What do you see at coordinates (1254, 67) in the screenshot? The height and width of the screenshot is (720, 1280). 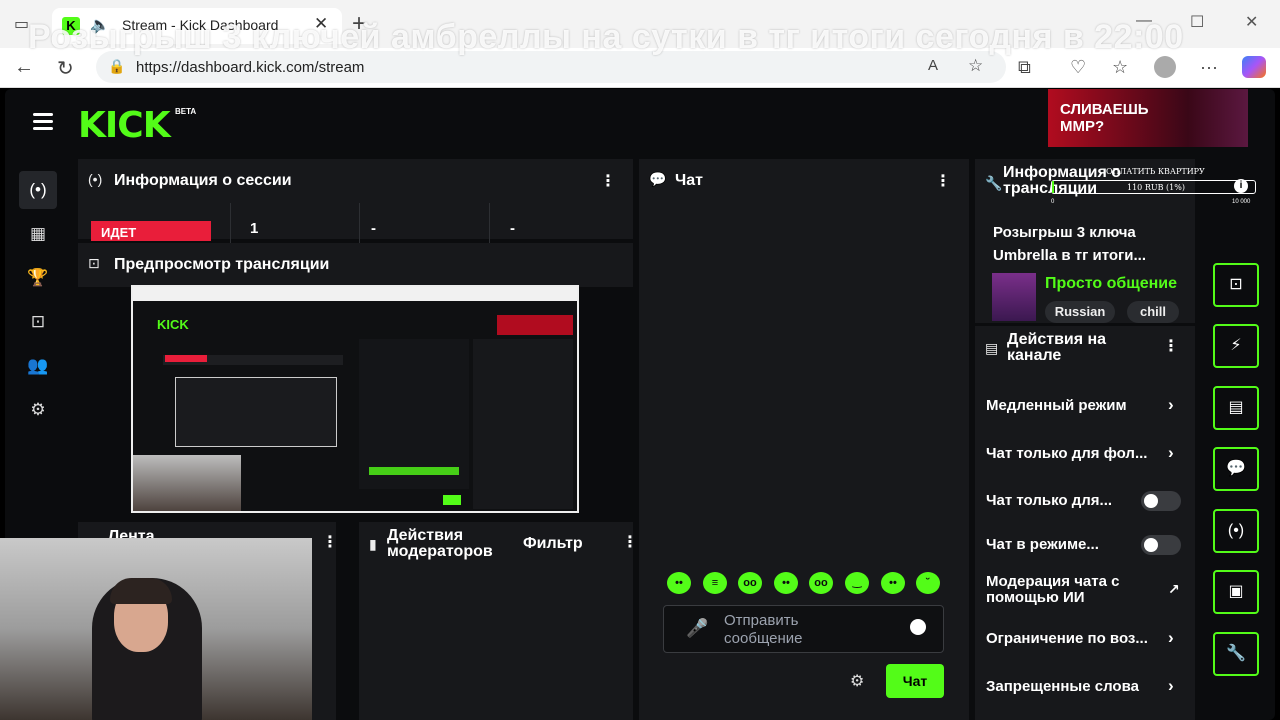 I see `copilot-icon` at bounding box center [1254, 67].